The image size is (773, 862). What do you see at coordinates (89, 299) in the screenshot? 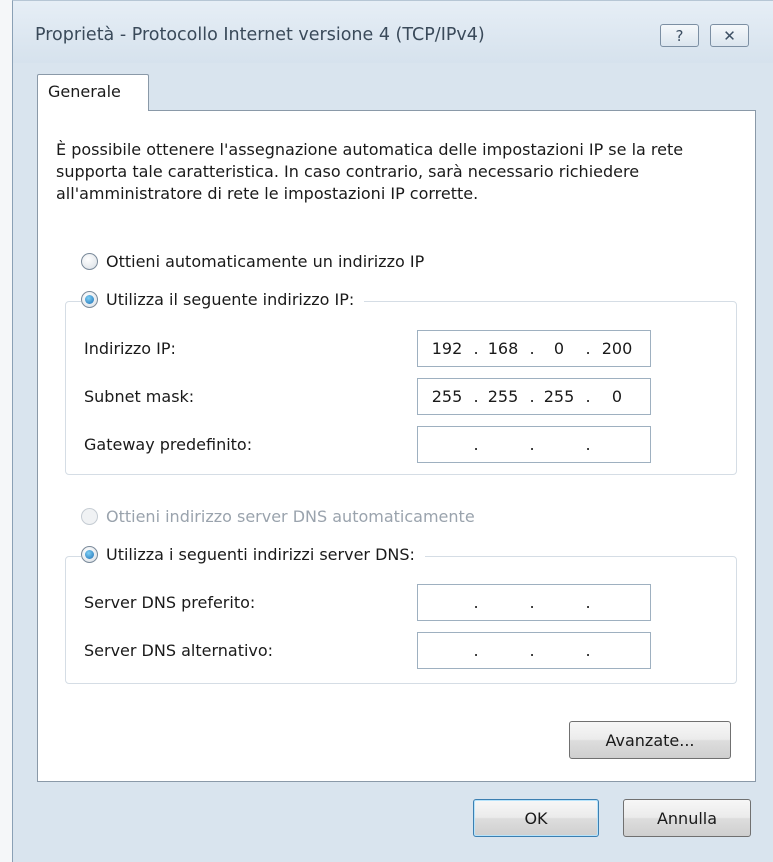
I see `radio-ip-manual` at bounding box center [89, 299].